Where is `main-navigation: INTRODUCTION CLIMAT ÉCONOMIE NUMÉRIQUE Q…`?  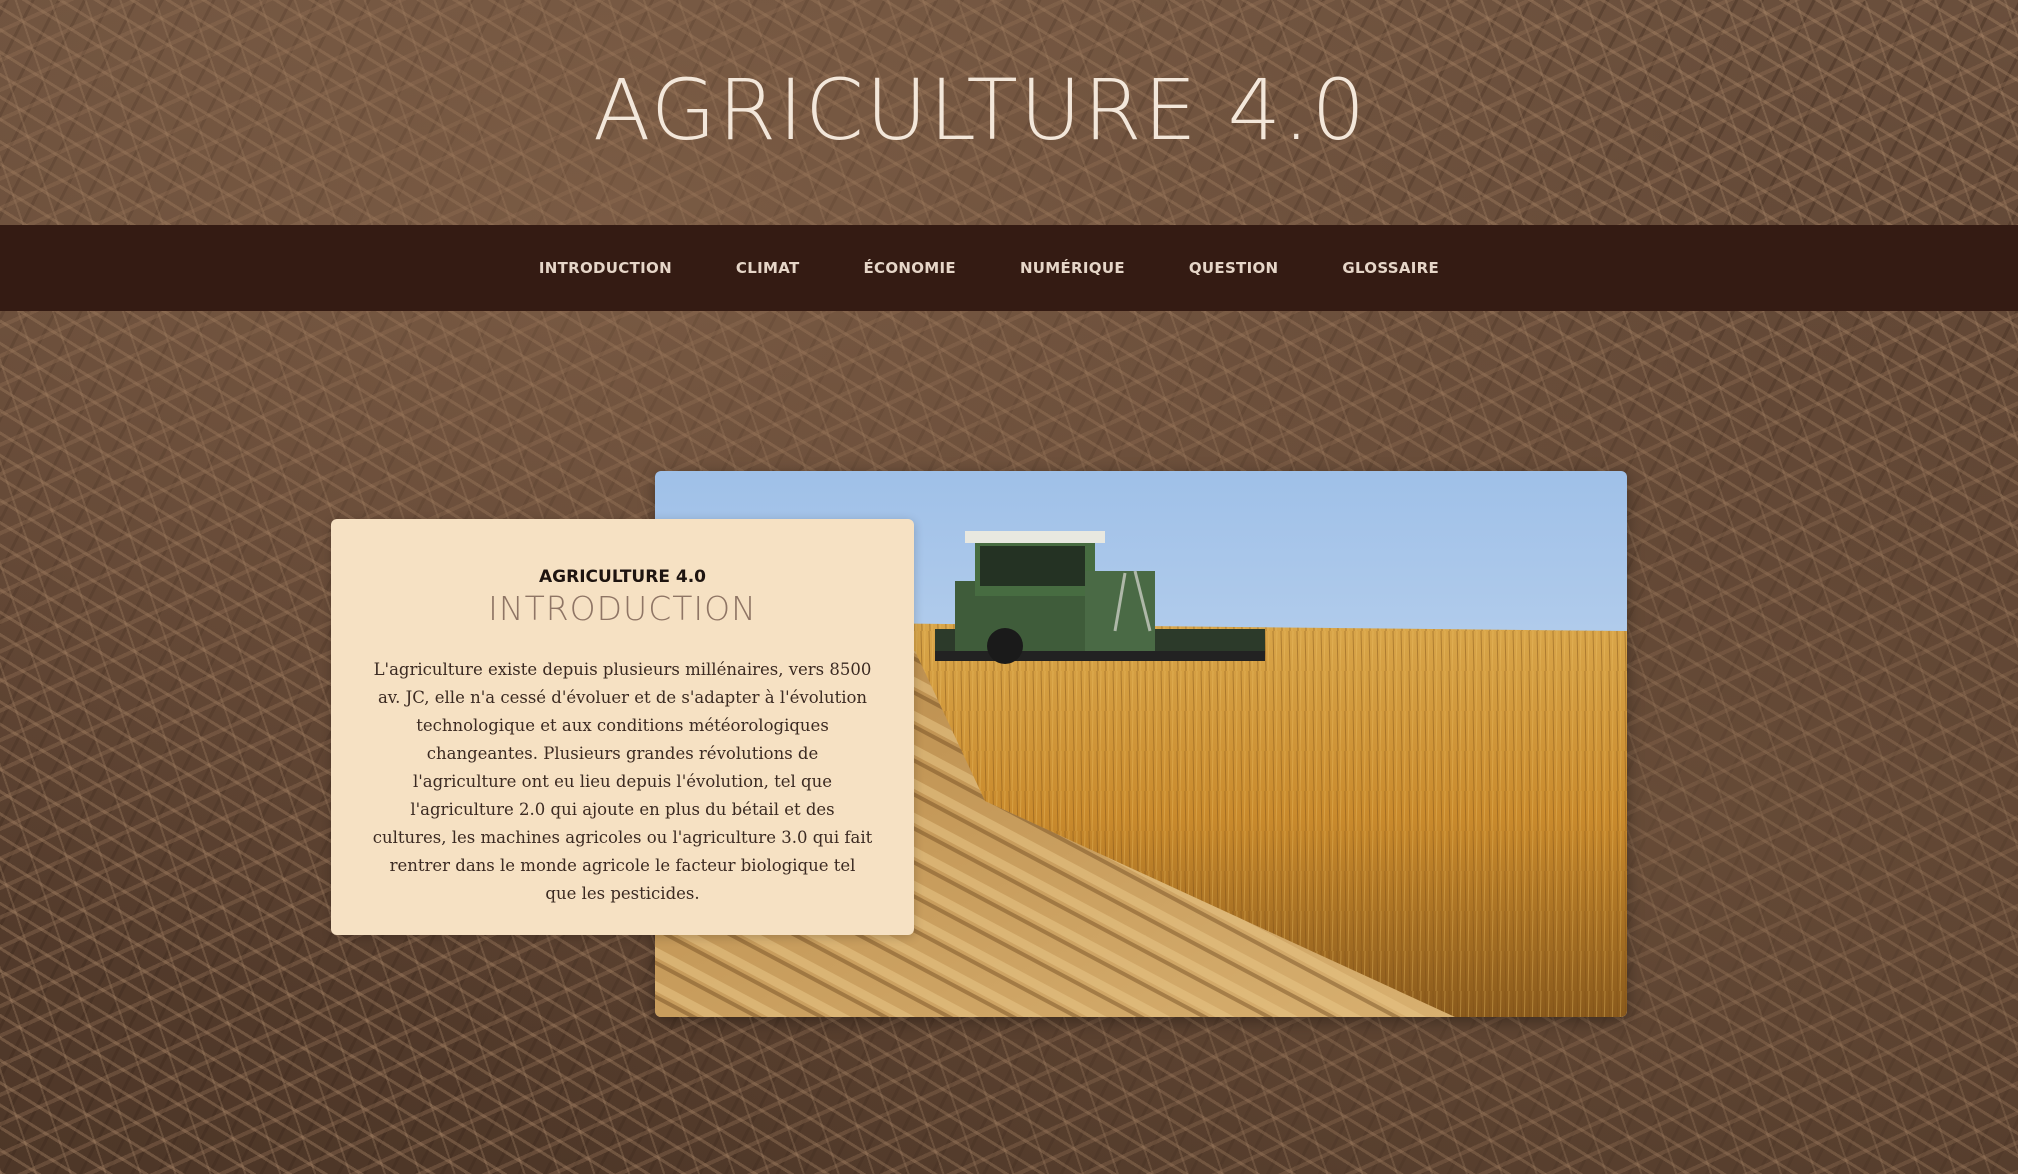 main-navigation: INTRODUCTION CLIMAT ÉCONOMIE NUMÉRIQUE Q… is located at coordinates (1009, 268).